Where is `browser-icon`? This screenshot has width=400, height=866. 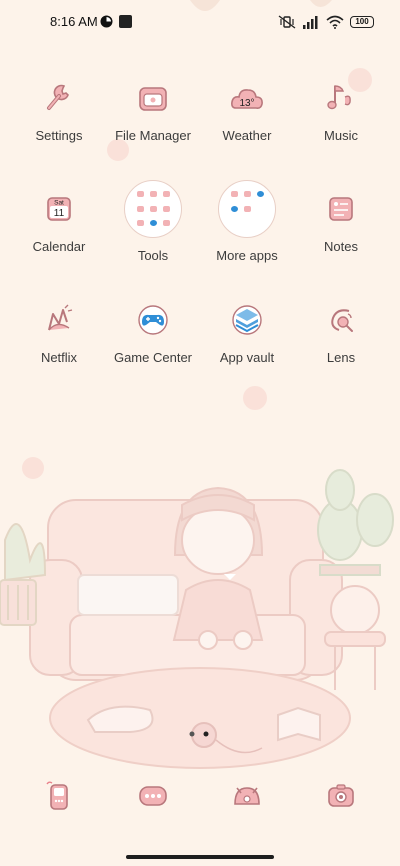
browser-icon is located at coordinates (247, 796).